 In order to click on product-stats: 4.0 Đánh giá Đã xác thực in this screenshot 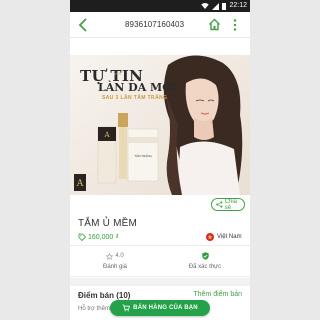, I will do `click(160, 261)`.